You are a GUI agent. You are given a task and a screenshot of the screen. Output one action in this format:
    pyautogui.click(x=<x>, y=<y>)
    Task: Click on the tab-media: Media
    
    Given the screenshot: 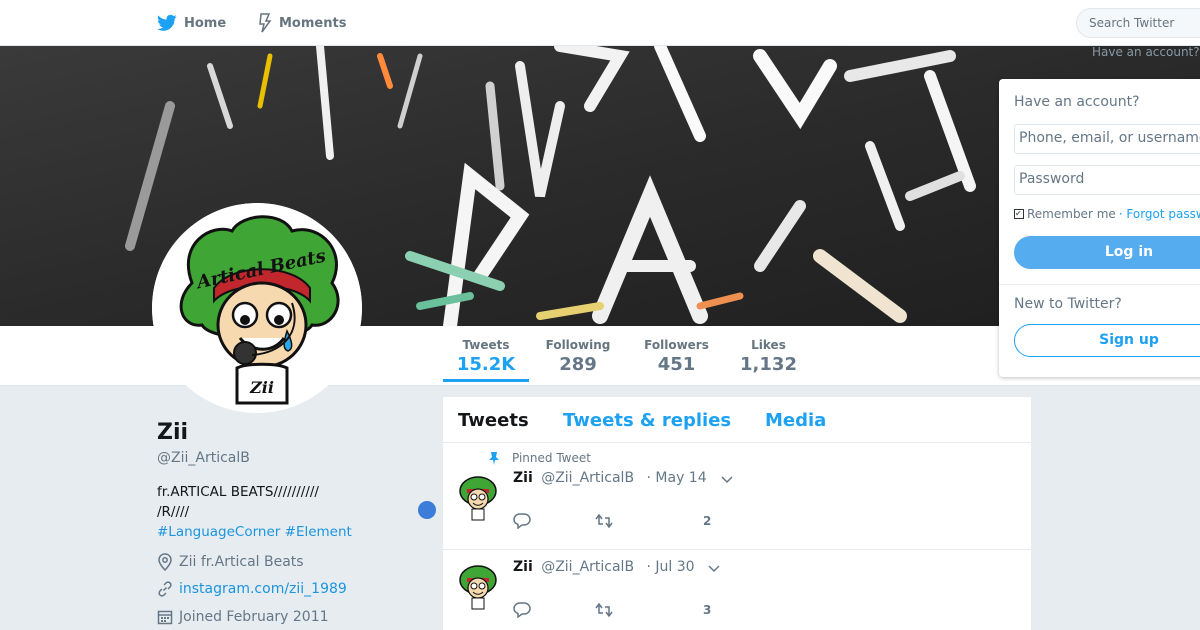 What is the action you would take?
    pyautogui.click(x=795, y=420)
    